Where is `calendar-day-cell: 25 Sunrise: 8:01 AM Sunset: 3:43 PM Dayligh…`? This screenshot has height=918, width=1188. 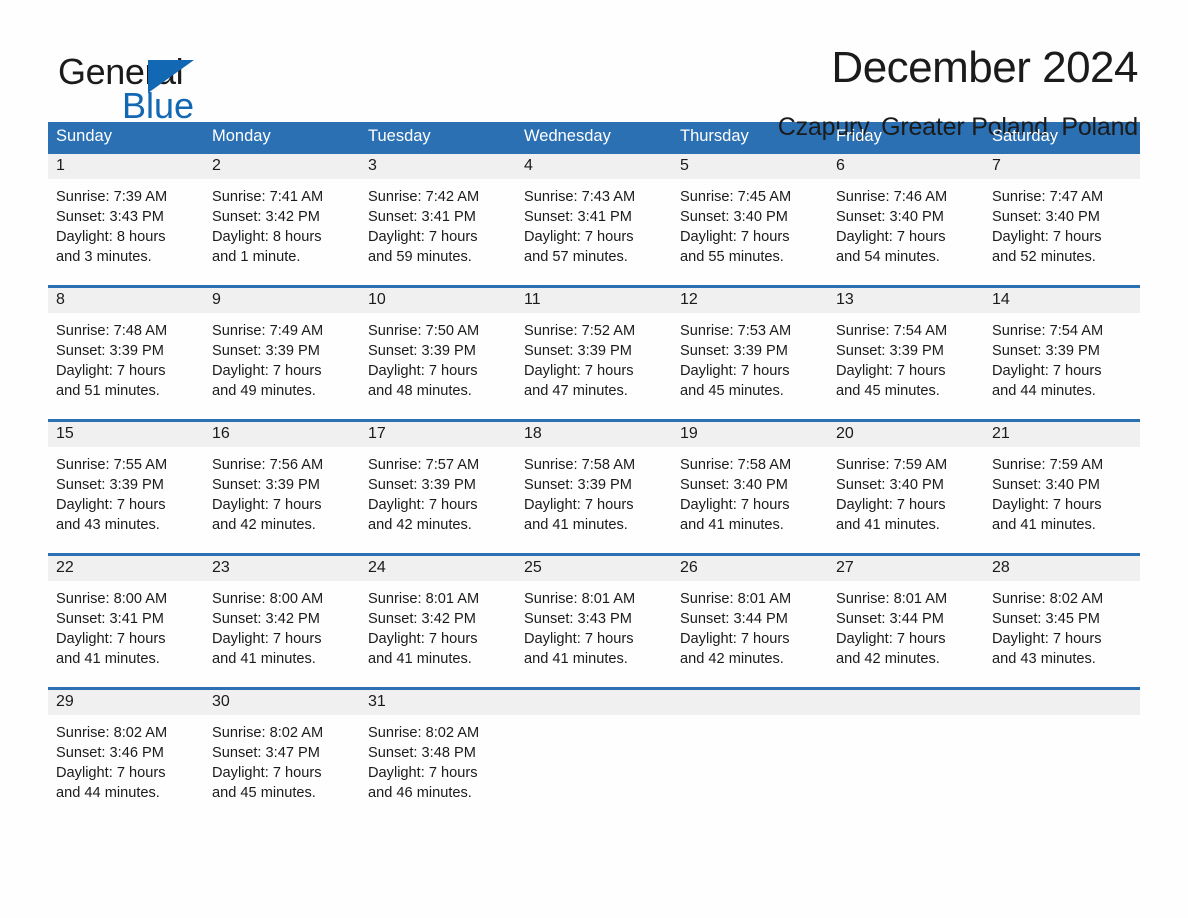
calendar-day-cell: 25 Sunrise: 8:01 AM Sunset: 3:43 PM Dayligh… is located at coordinates (594, 621).